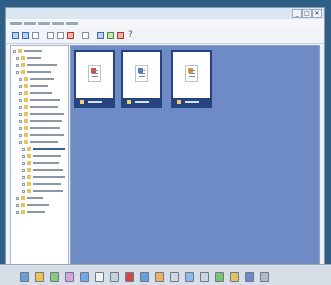 This screenshot has height=285, width=331. I want to click on tools-icon, so click(159, 277).